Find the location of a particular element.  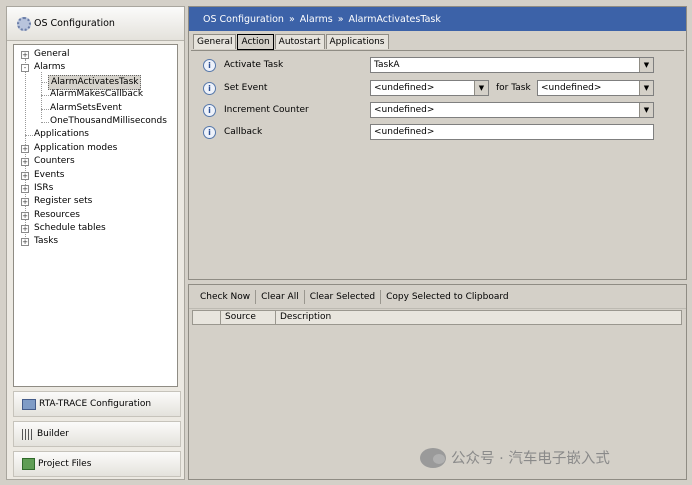

tree-item: + Application modes is located at coordinates (95, 148).